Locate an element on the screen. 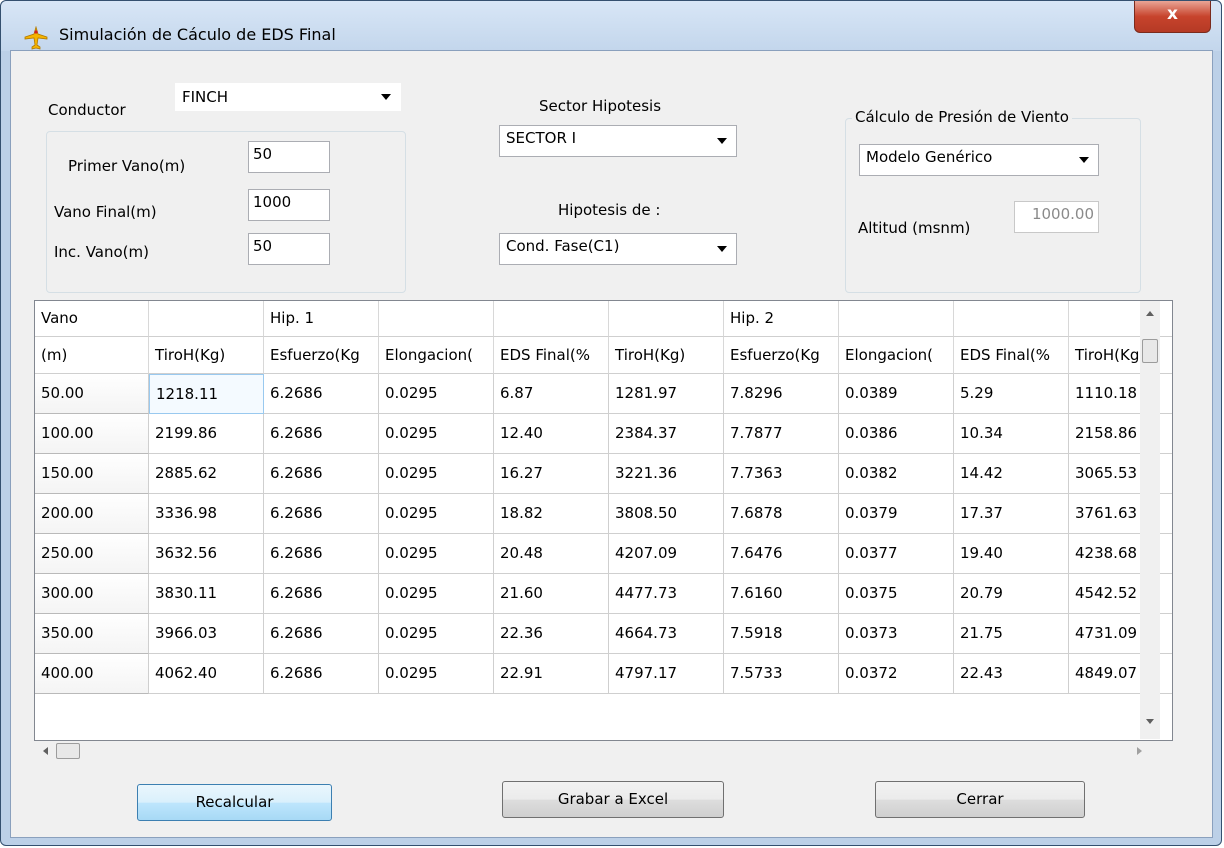 The width and height of the screenshot is (1224, 848). table-cell: 4477.73 is located at coordinates (666, 594).